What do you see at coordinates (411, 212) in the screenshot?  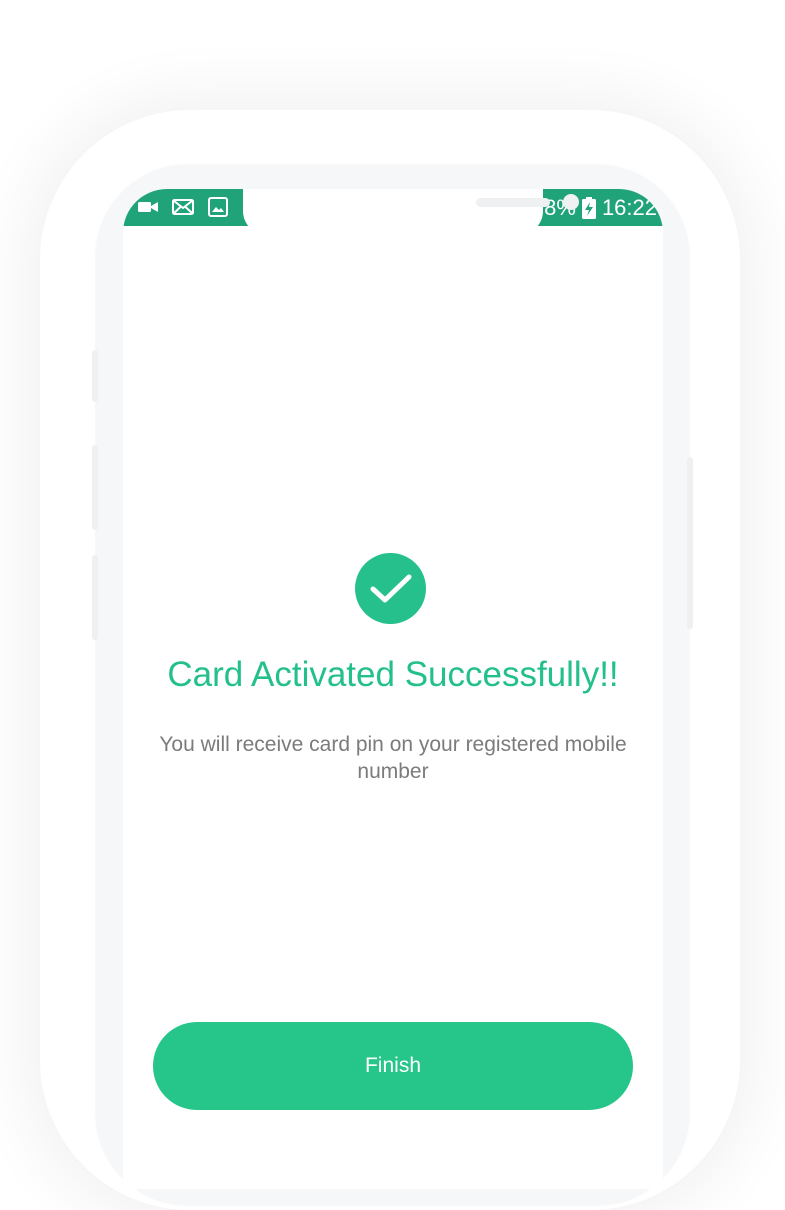 I see `camera-notch` at bounding box center [411, 212].